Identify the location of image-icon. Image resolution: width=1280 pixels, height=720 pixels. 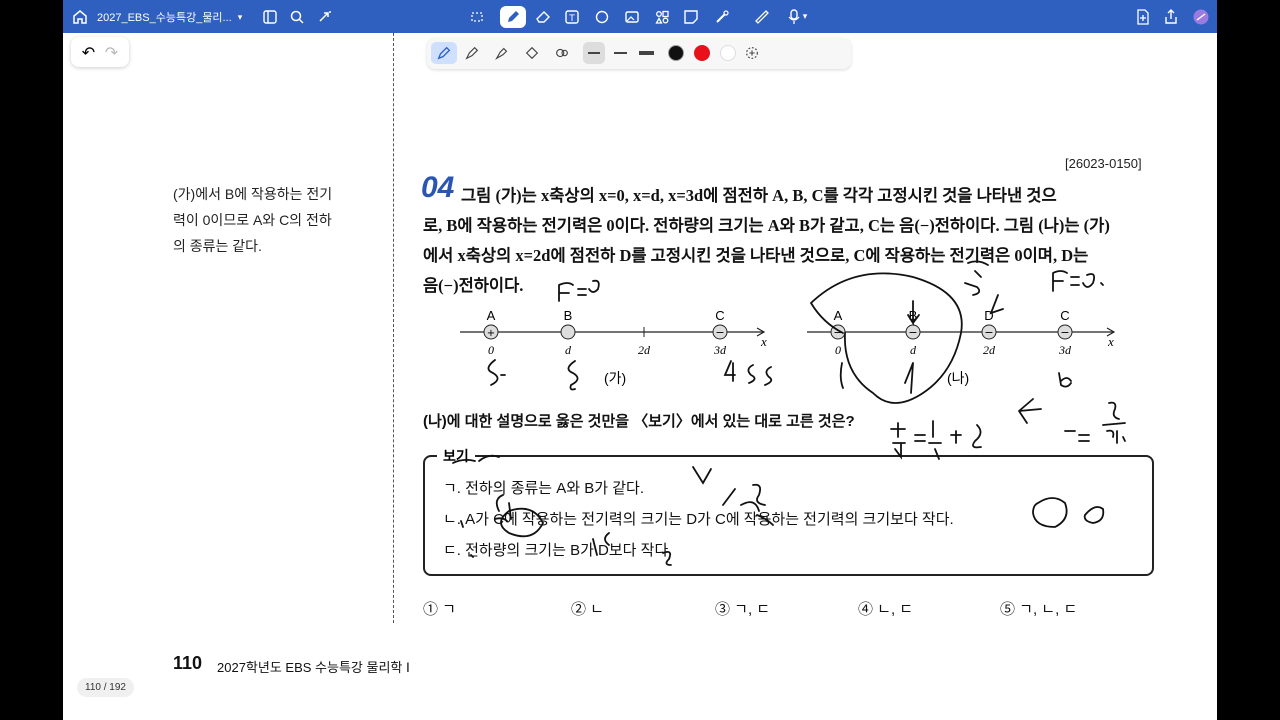
(632, 17).